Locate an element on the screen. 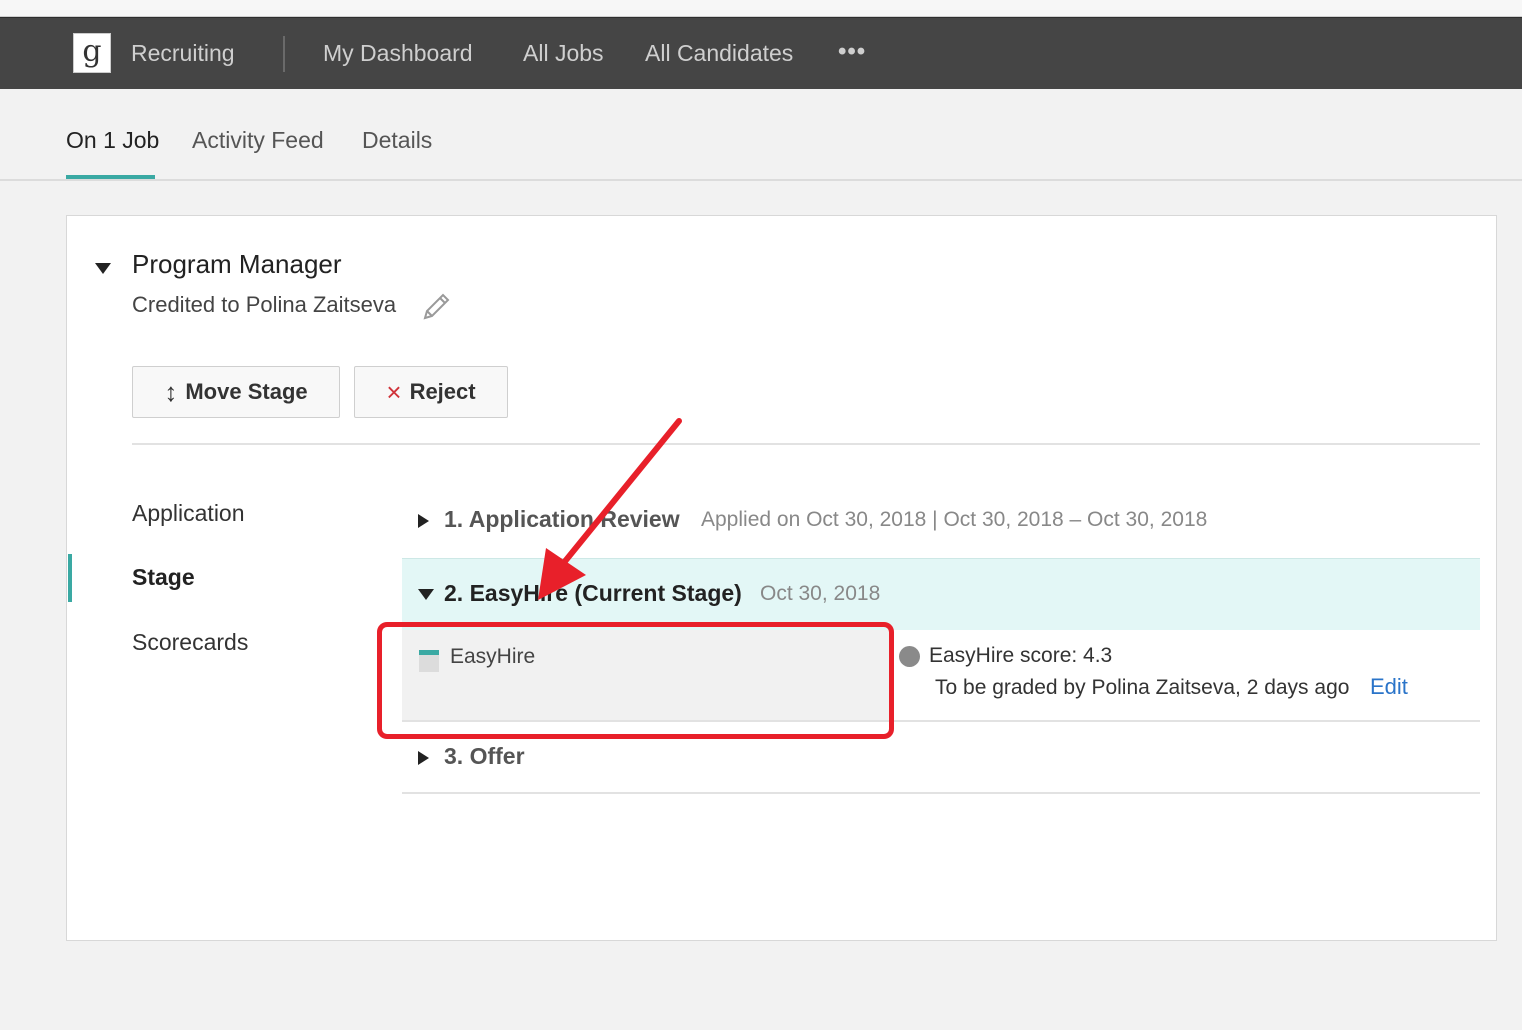 This screenshot has width=1522, height=1030. sidebar-item-scorecards: Scorecards is located at coordinates (190, 642).